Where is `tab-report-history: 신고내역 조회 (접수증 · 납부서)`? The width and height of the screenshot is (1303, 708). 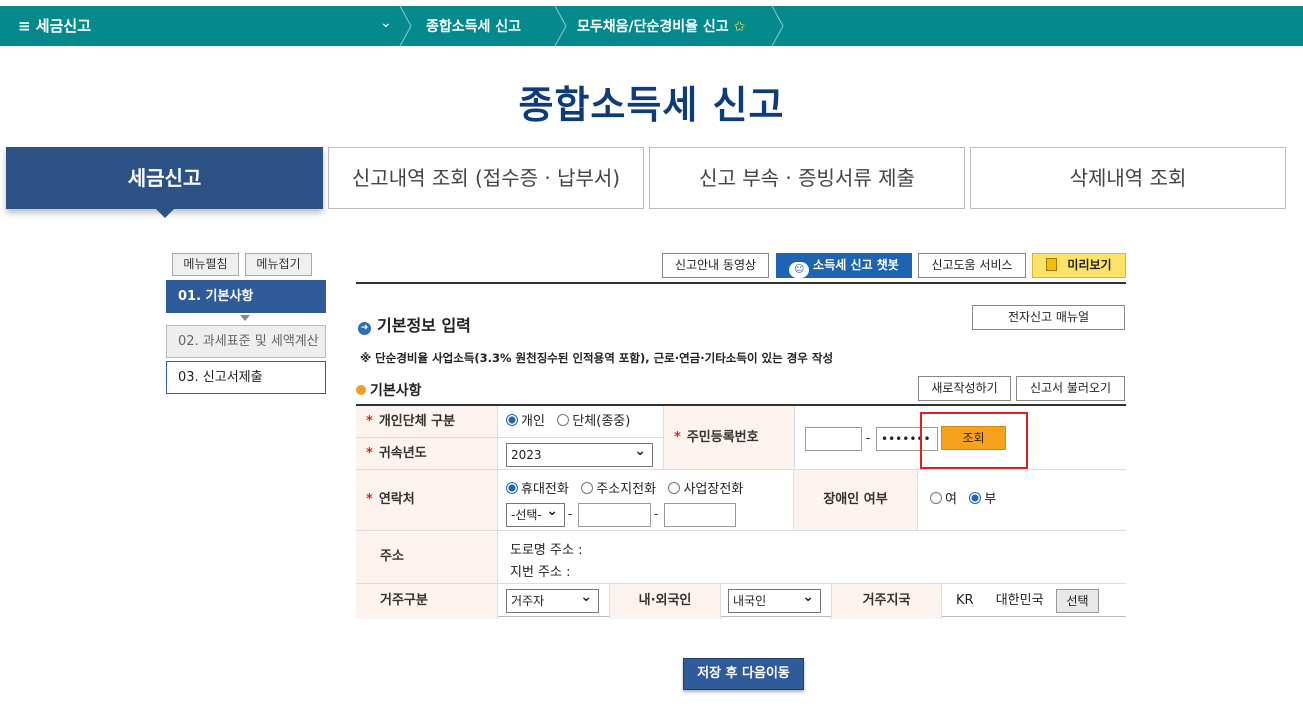
tab-report-history: 신고내역 조회 (접수증 · 납부서) is located at coordinates (486, 178).